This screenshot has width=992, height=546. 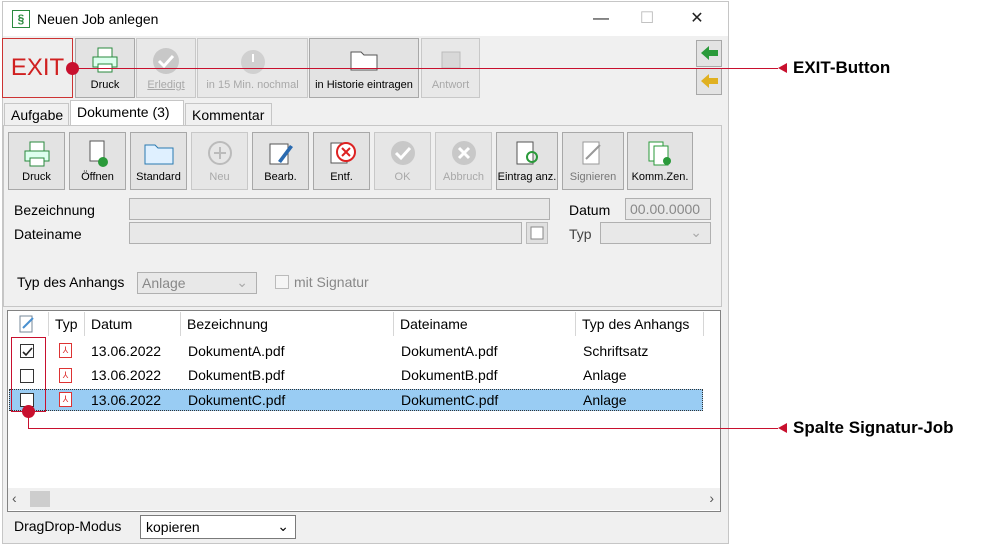 What do you see at coordinates (36, 114) in the screenshot?
I see `tab-aufgabe: Aufgabe` at bounding box center [36, 114].